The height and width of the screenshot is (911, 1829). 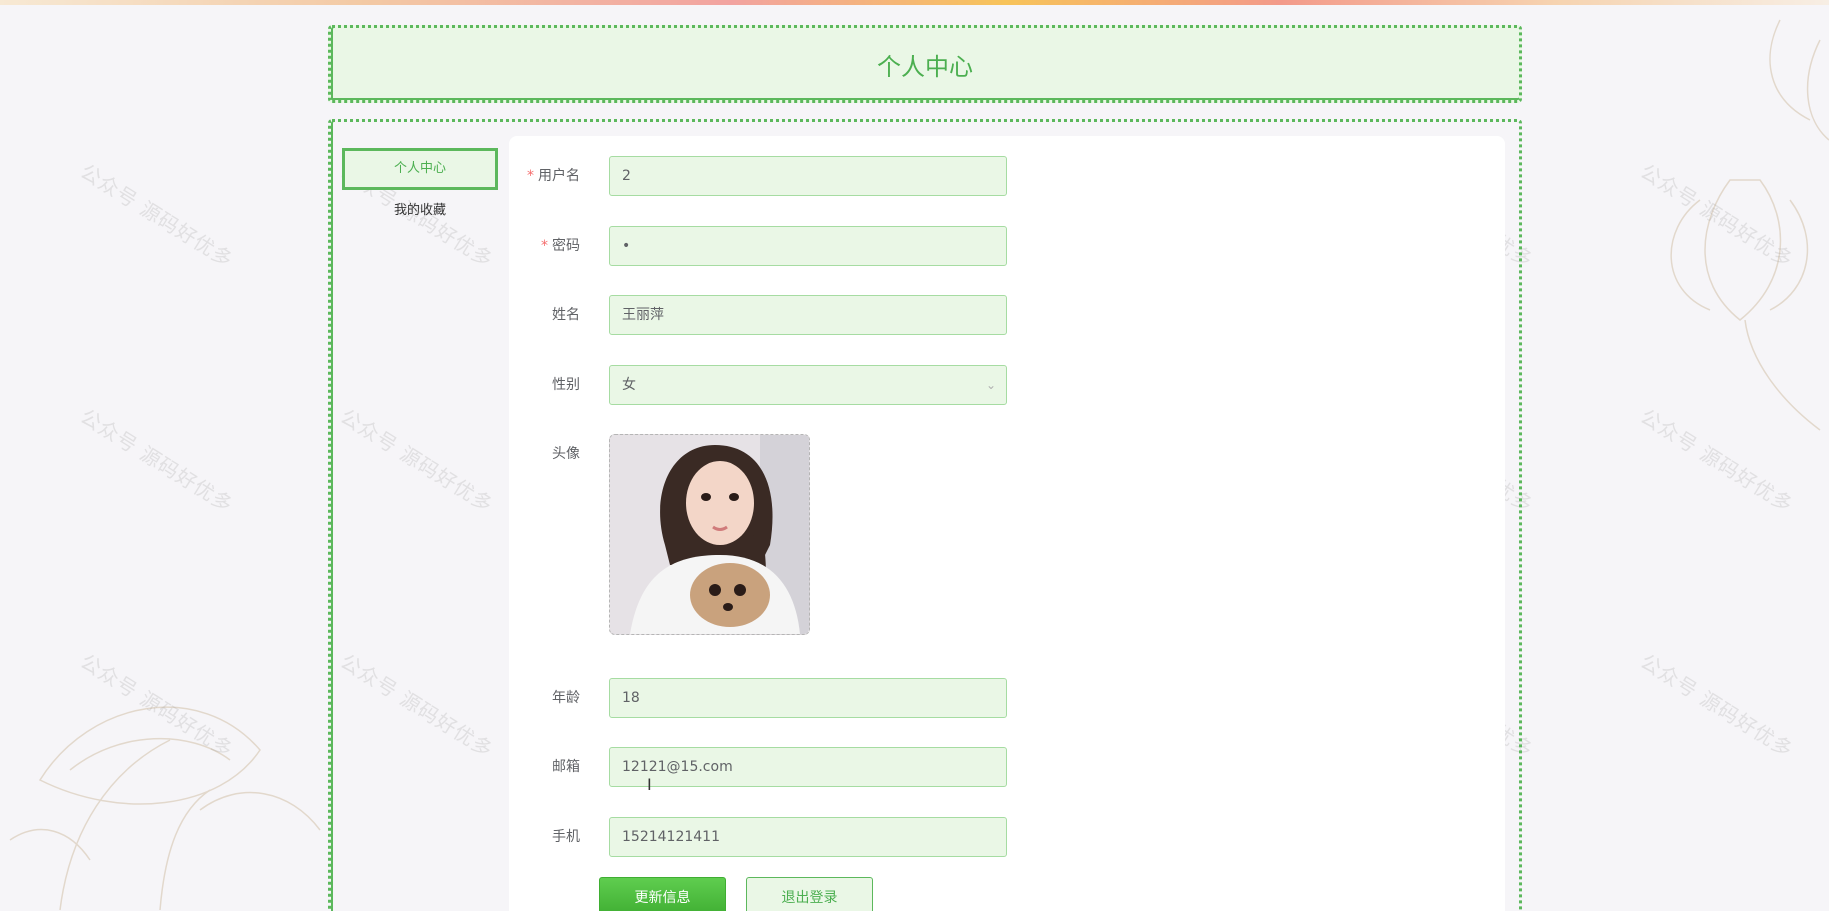 I want to click on background-lotus-right, so click(x=1749, y=225).